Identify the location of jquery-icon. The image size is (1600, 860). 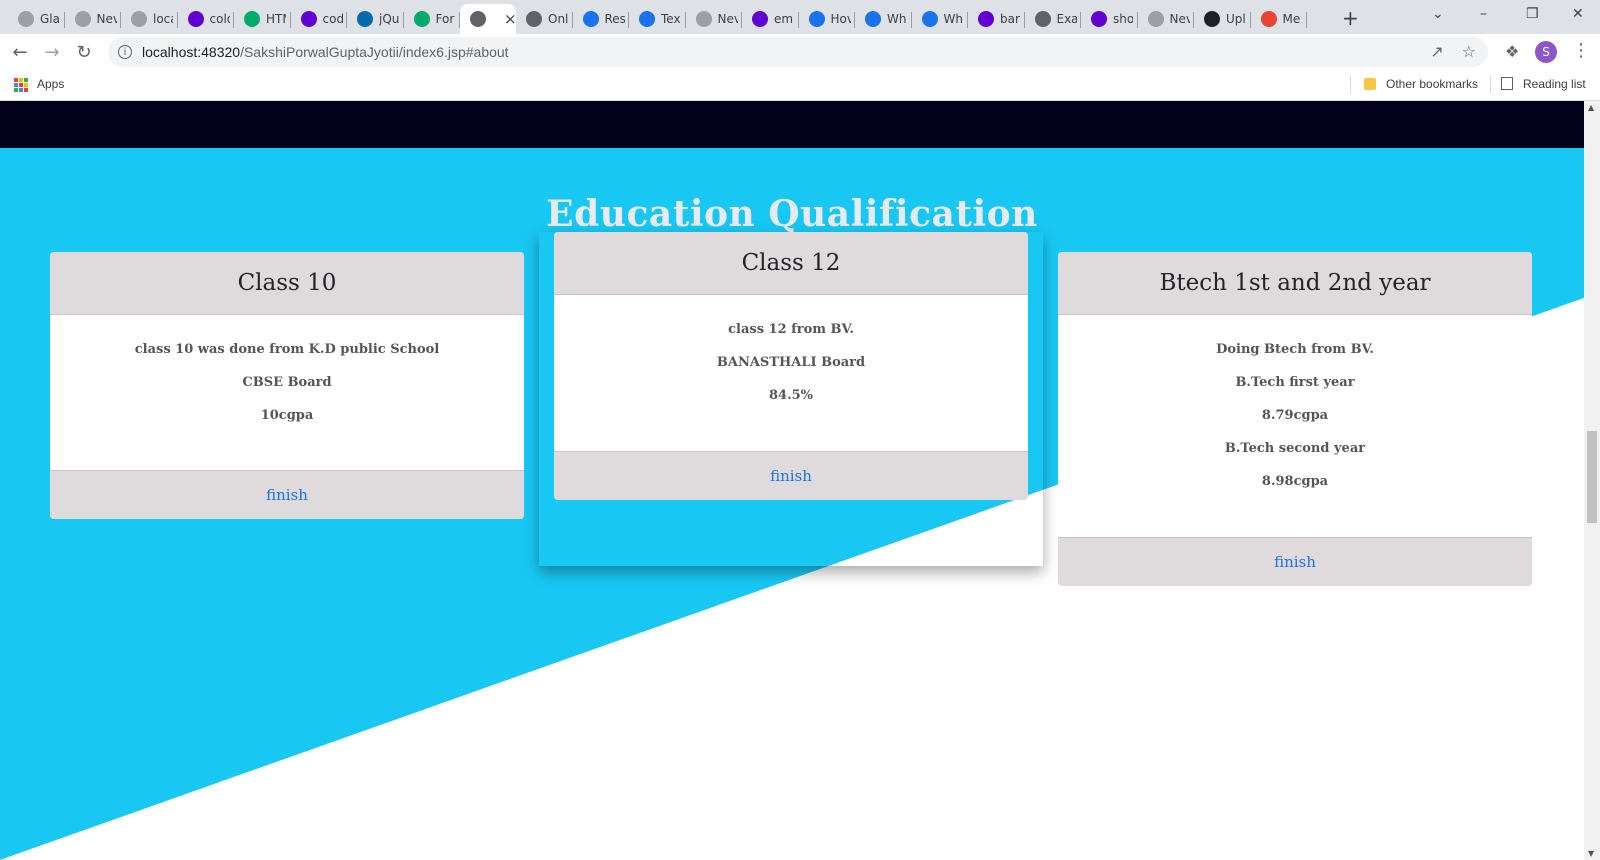
(365, 19).